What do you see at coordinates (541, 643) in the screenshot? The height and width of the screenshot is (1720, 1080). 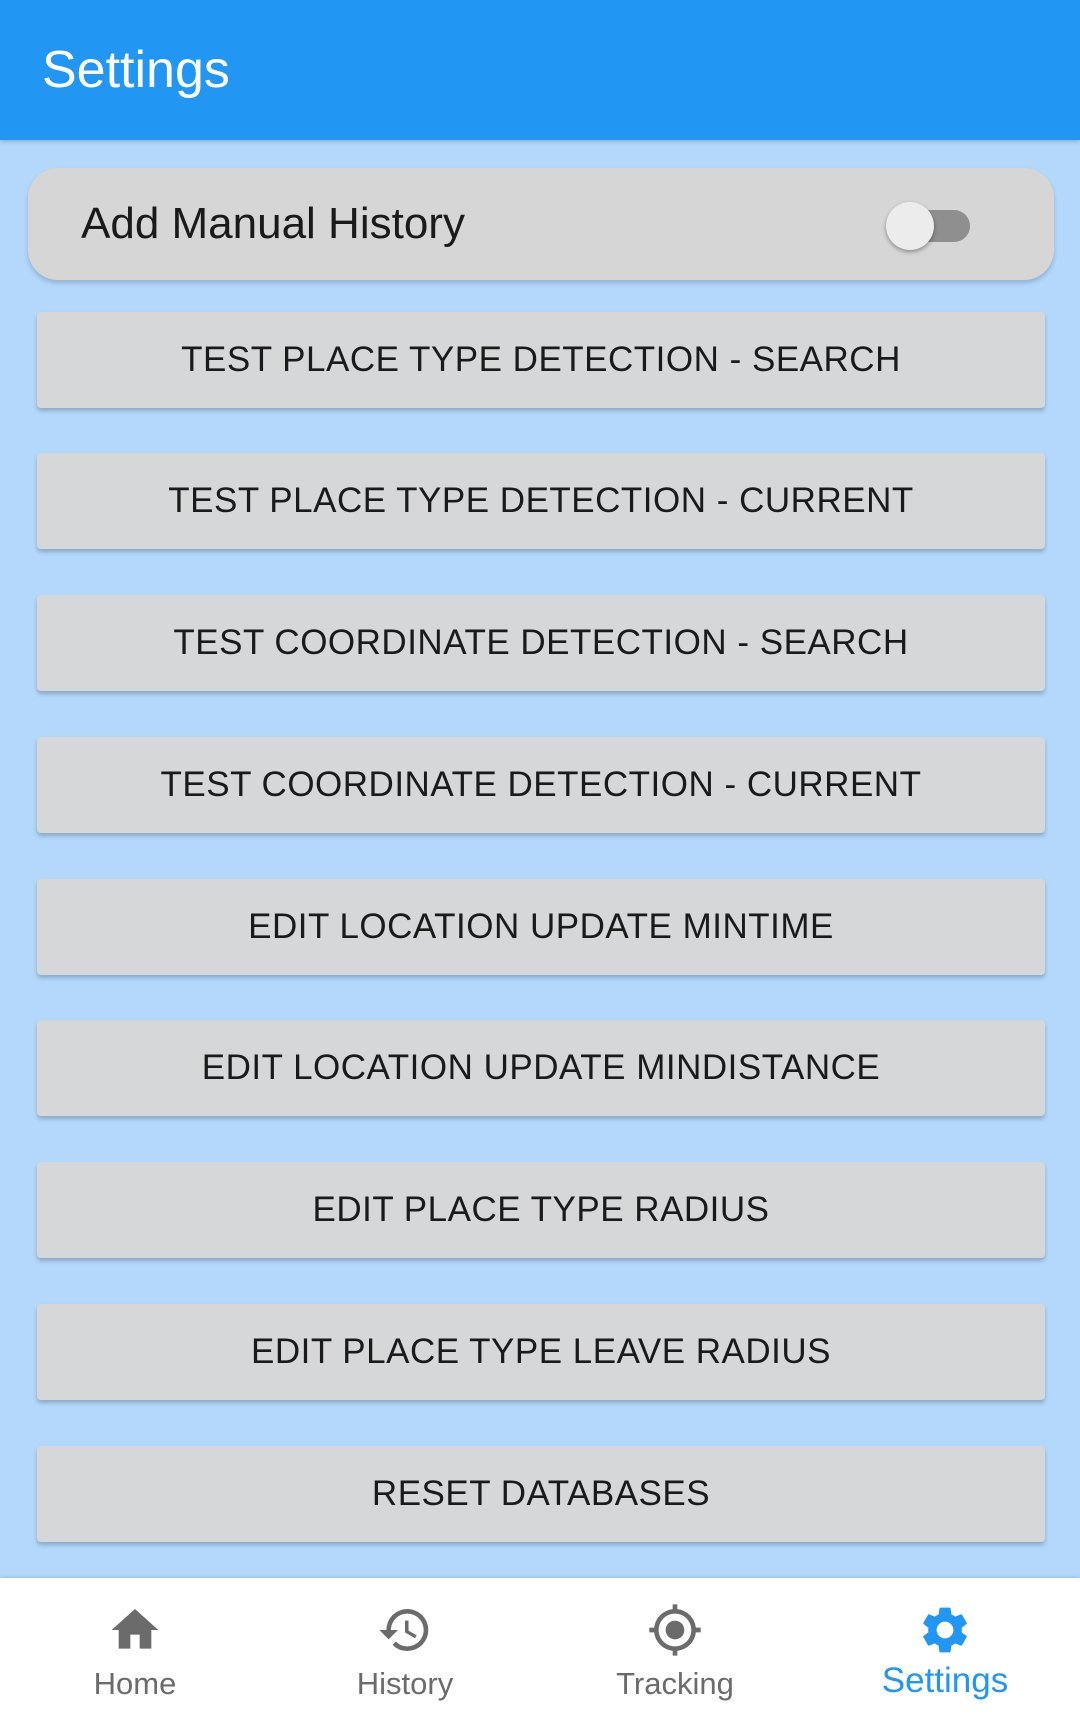 I see `test-coordinate-search-button: TEST COORDINATE DETECTION - SEARCH` at bounding box center [541, 643].